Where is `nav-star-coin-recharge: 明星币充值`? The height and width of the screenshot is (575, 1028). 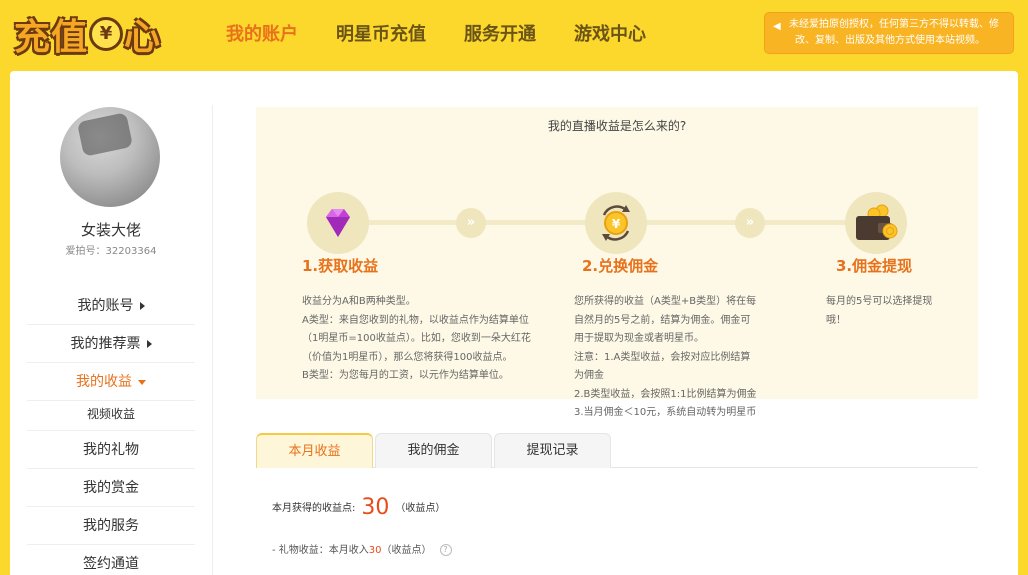 nav-star-coin-recharge: 明星币充值 is located at coordinates (381, 35).